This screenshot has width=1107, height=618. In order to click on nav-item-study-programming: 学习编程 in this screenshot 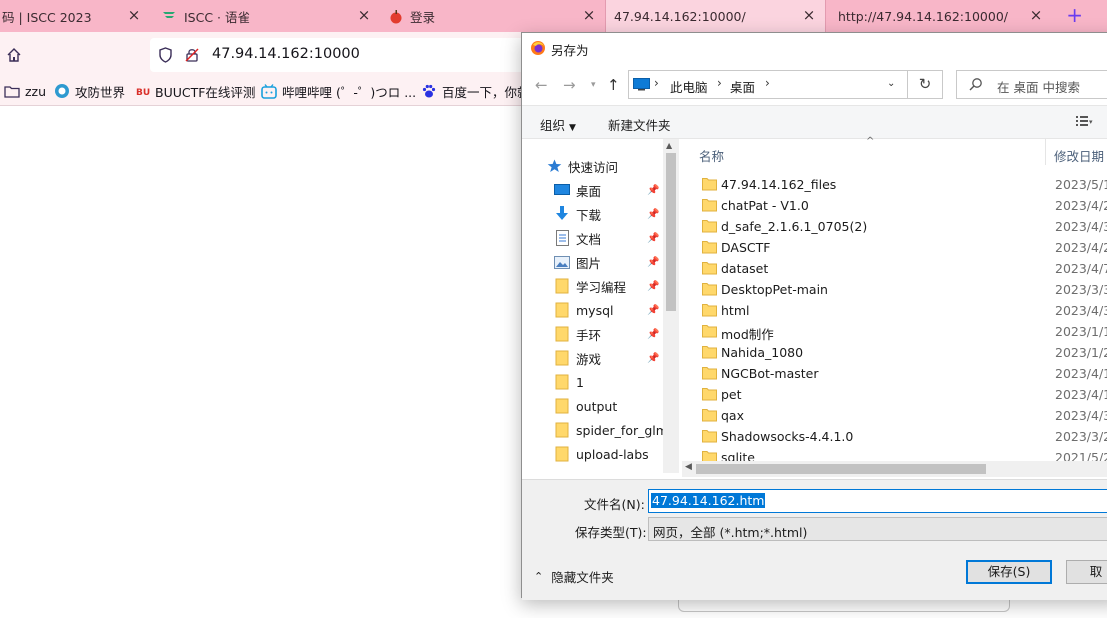, I will do `click(590, 286)`.